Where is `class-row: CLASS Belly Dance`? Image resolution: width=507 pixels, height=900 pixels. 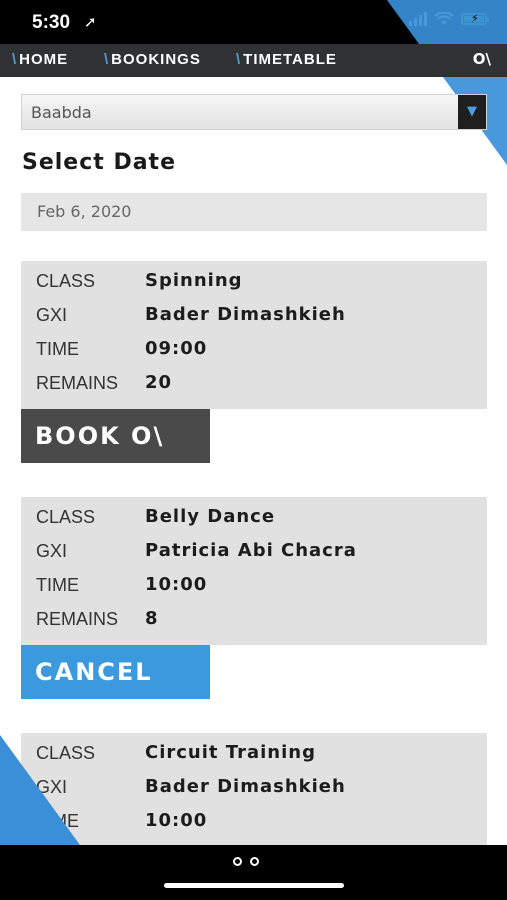 class-row: CLASS Belly Dance is located at coordinates (256, 518).